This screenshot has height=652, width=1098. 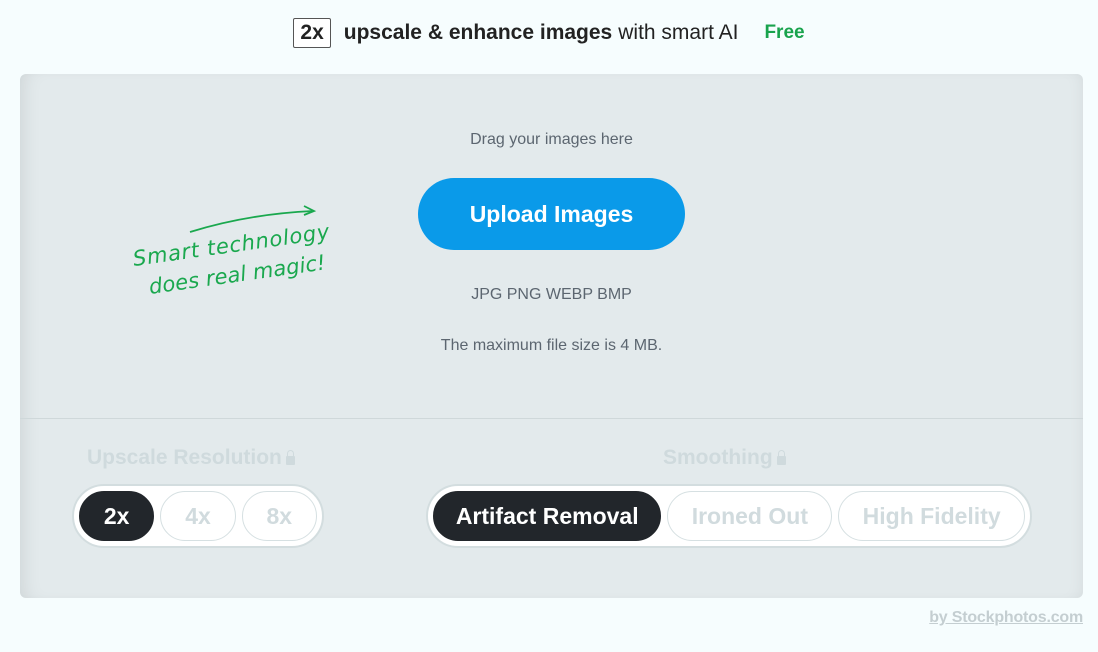 I want to click on title-bold: upscale & enhance images, so click(x=478, y=32).